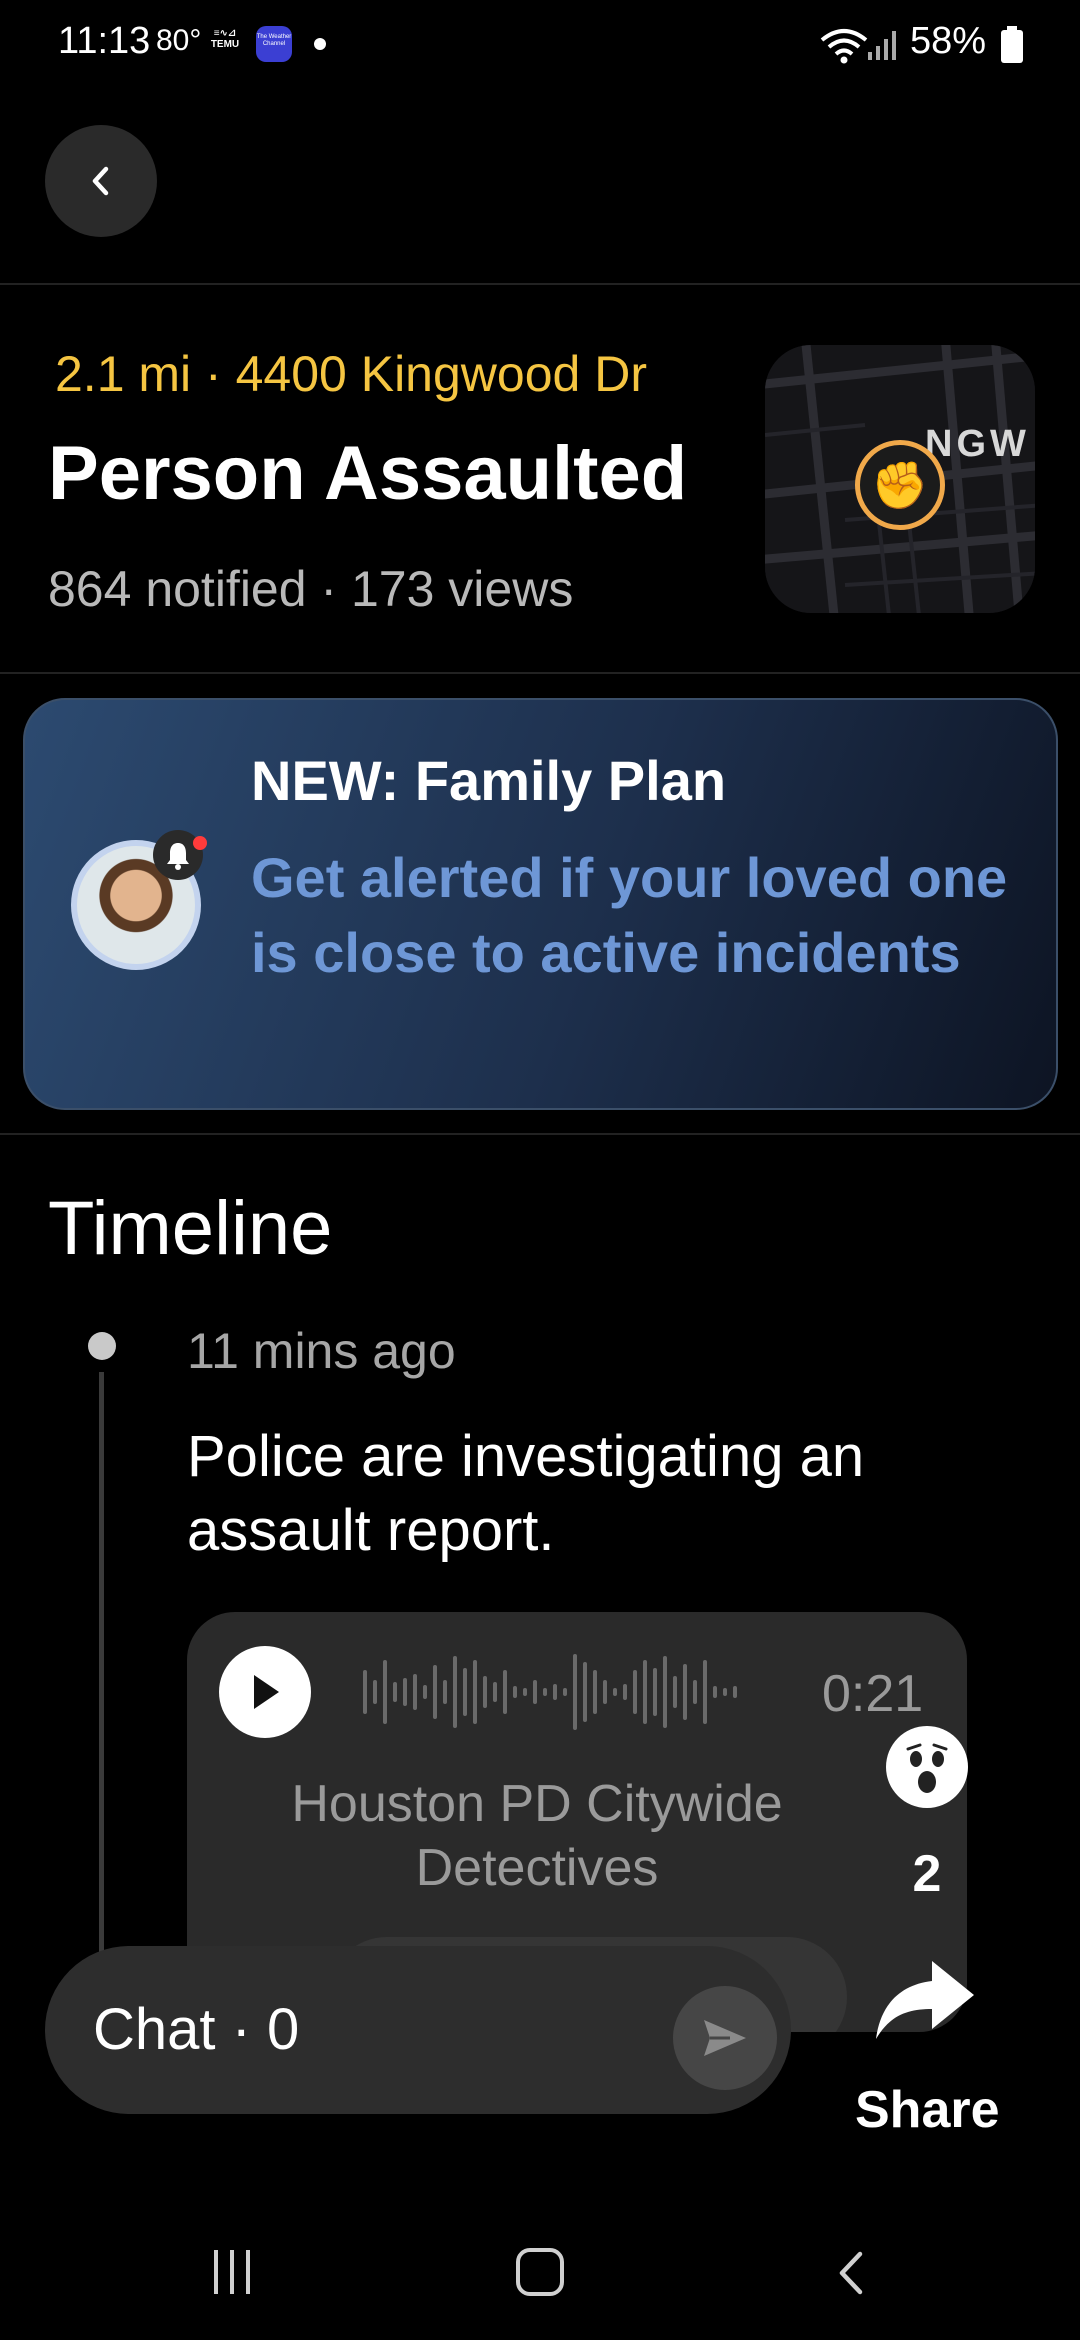  Describe the element at coordinates (102, 1346) in the screenshot. I see `timeline-dot` at that location.